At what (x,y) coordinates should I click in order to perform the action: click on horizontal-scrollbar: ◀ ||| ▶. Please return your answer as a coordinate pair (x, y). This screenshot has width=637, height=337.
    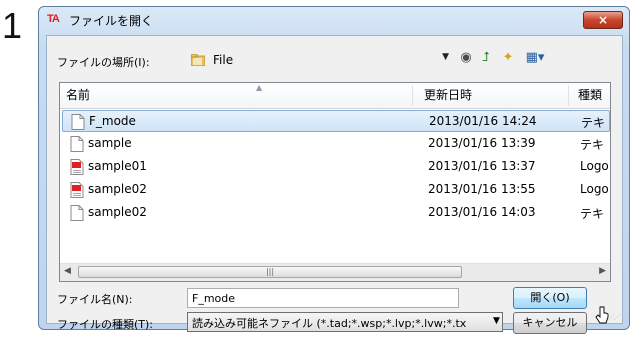
    Looking at the image, I should click on (335, 272).